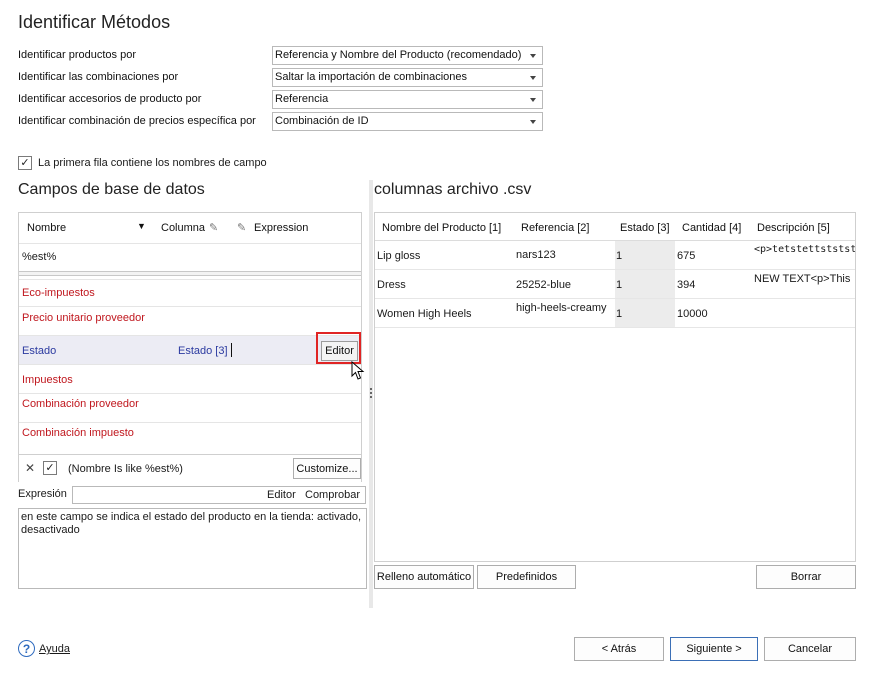 The width and height of the screenshot is (874, 678). What do you see at coordinates (78, 433) in the screenshot?
I see `field-name: Combinación impuesto` at bounding box center [78, 433].